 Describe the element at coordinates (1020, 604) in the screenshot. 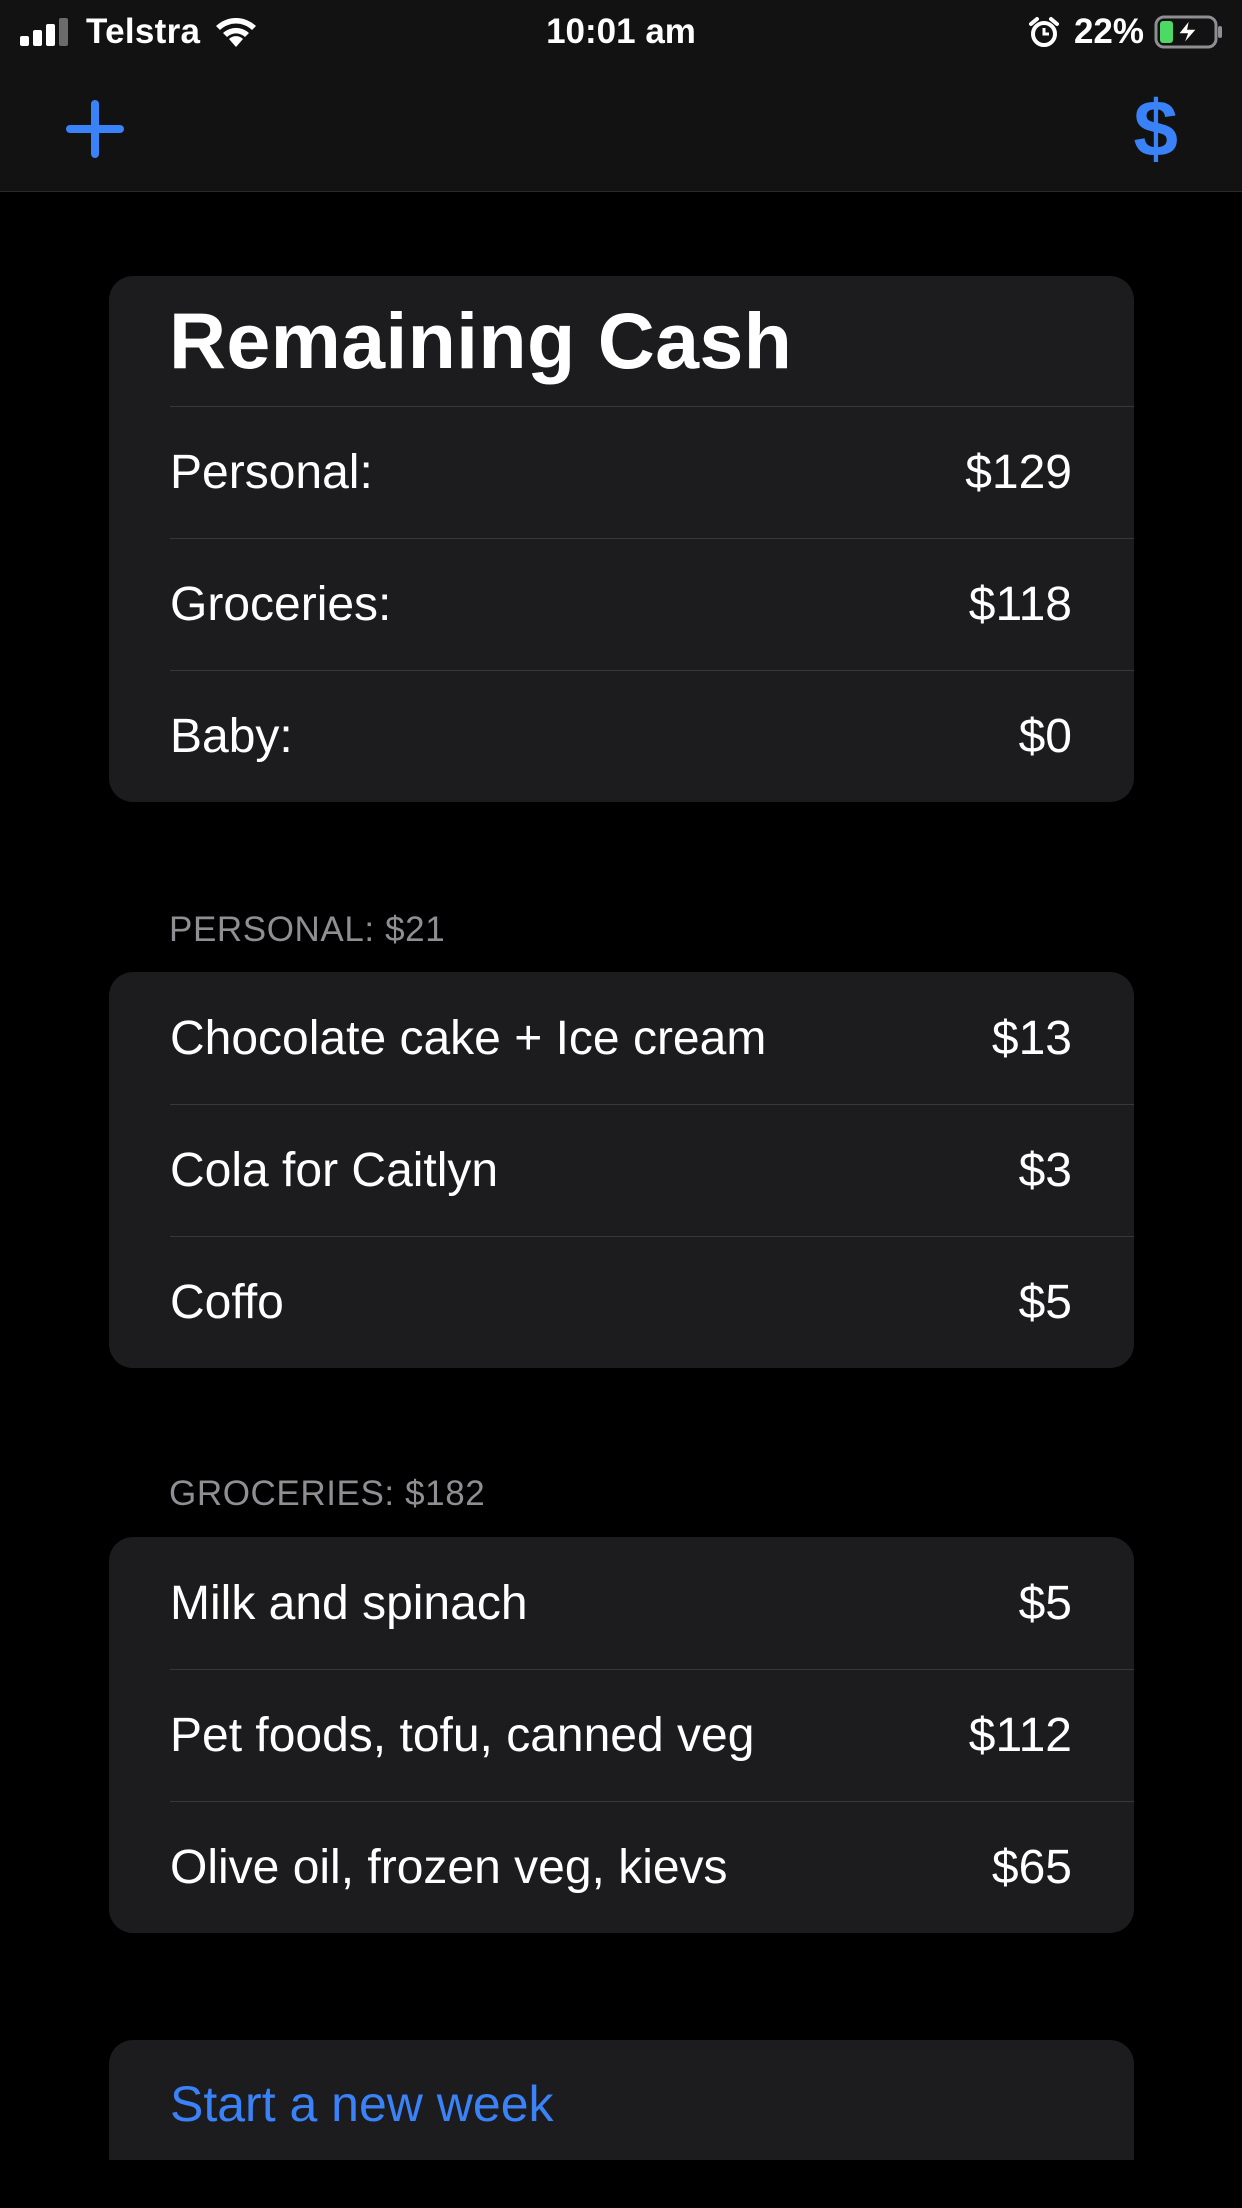

I see `summary-amount: $118` at that location.